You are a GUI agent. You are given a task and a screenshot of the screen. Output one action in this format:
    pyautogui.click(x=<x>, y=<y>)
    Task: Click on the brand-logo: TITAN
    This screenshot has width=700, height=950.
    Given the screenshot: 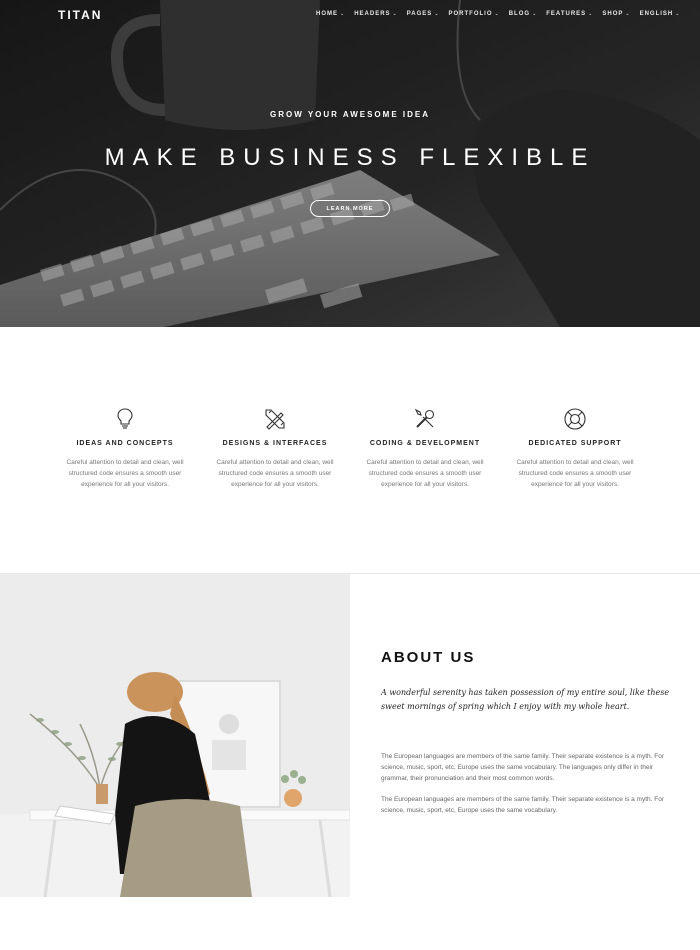 What is the action you would take?
    pyautogui.click(x=80, y=15)
    